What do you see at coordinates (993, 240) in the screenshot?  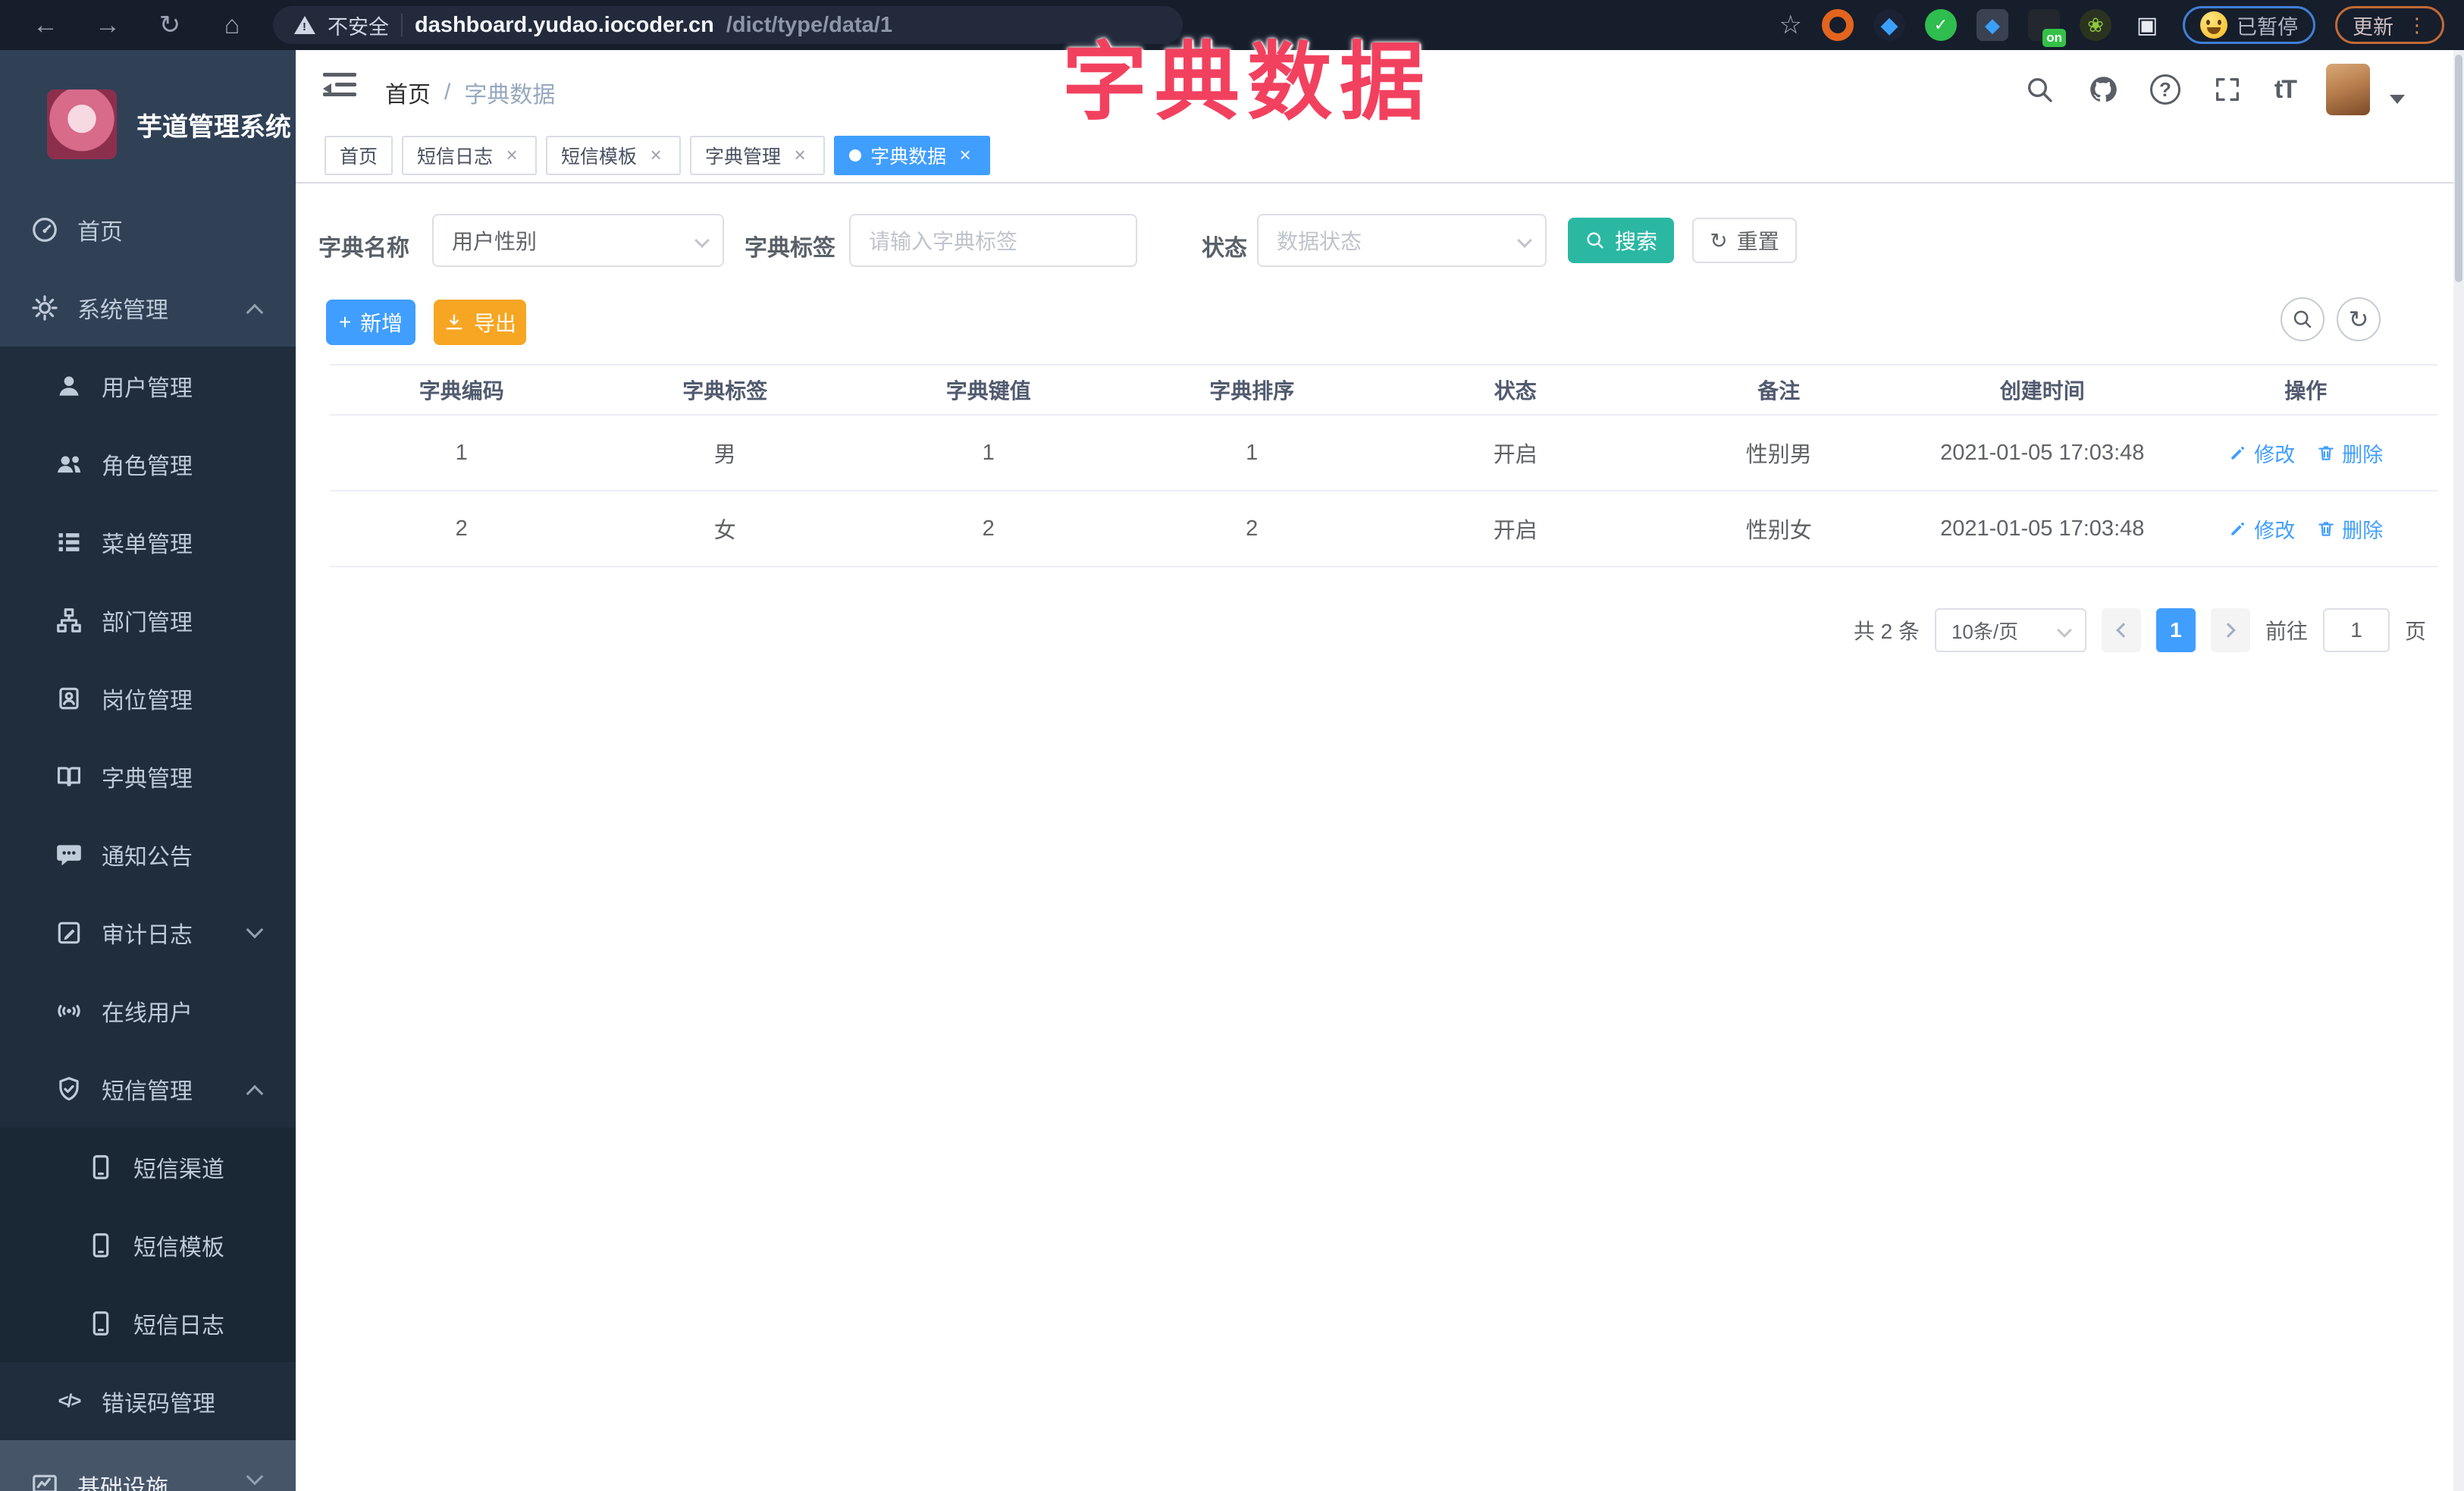 I see `dict-label-input: 请输入字典标签` at bounding box center [993, 240].